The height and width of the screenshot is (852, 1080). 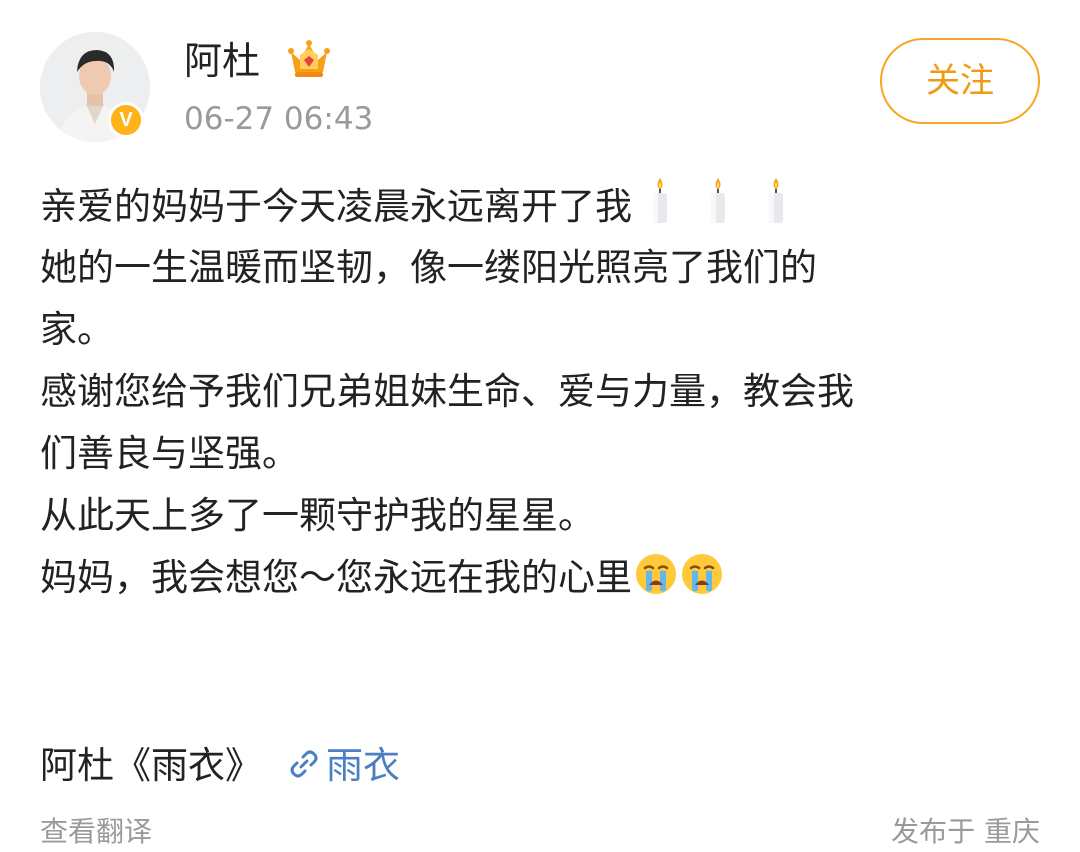 I want to click on verified-badge: V, so click(x=126, y=120).